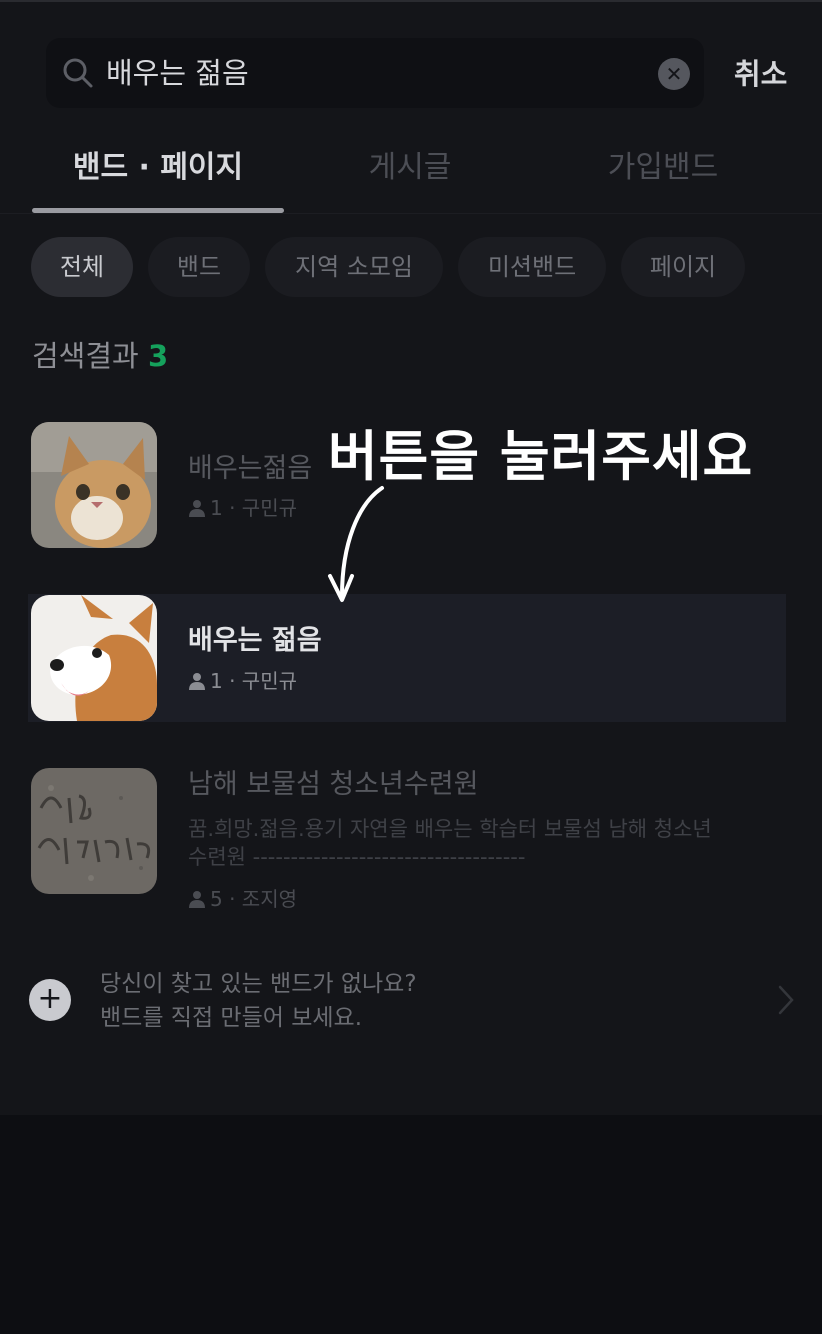 The height and width of the screenshot is (1334, 822). I want to click on result-title: 배우는젊음, so click(250, 468).